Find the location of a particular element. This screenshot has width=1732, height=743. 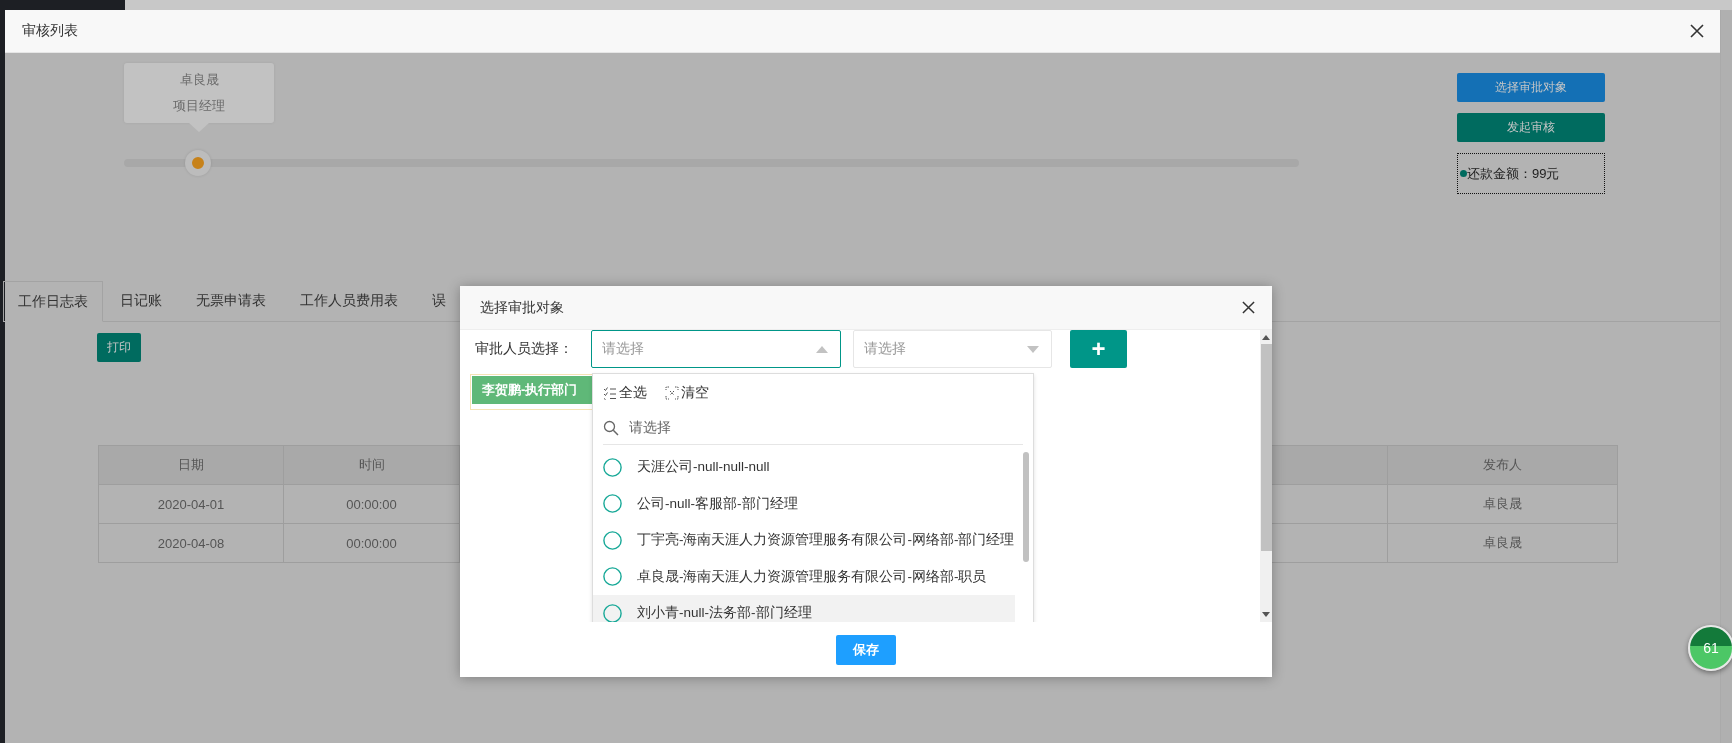

column-header: 时间 is located at coordinates (372, 465).